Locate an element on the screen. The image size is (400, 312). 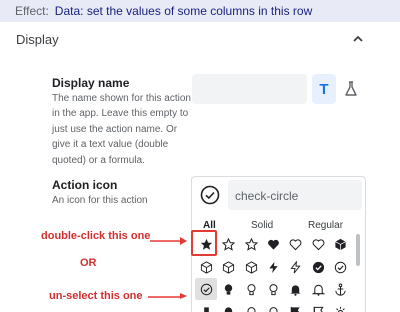
flag-icon is located at coordinates (295, 306).